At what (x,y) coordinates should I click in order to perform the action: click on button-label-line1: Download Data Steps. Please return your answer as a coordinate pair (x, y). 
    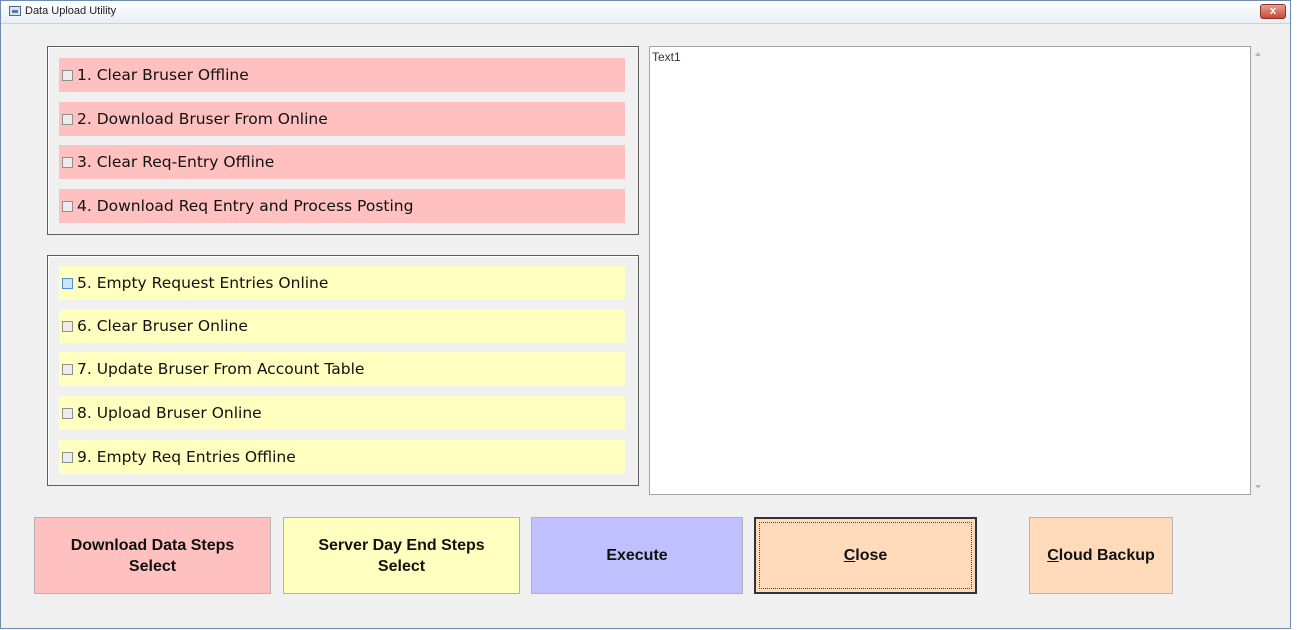
    Looking at the image, I should click on (152, 545).